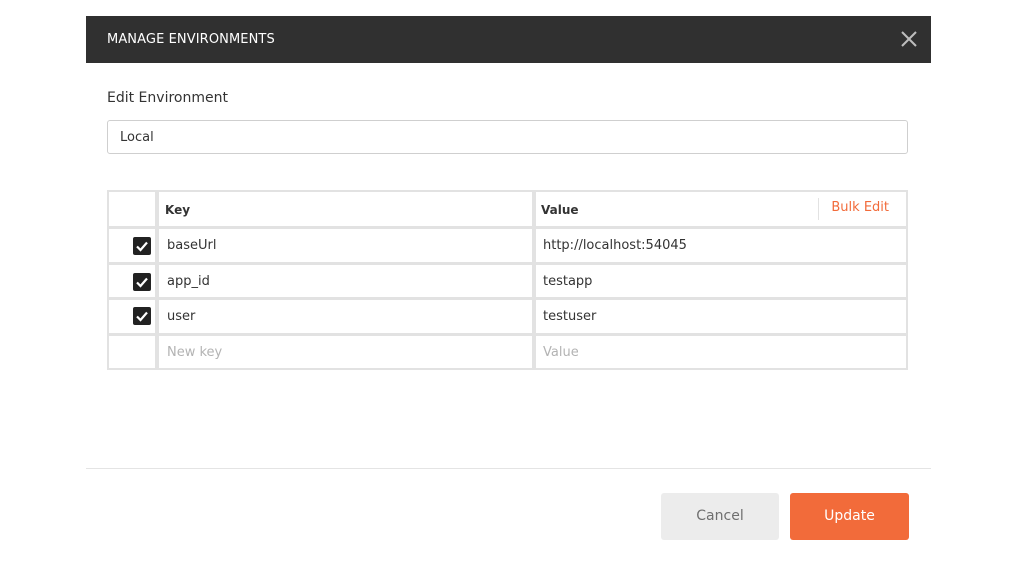  Describe the element at coordinates (721, 209) in the screenshot. I see `header-value-cell: Value Bulk Edit` at that location.